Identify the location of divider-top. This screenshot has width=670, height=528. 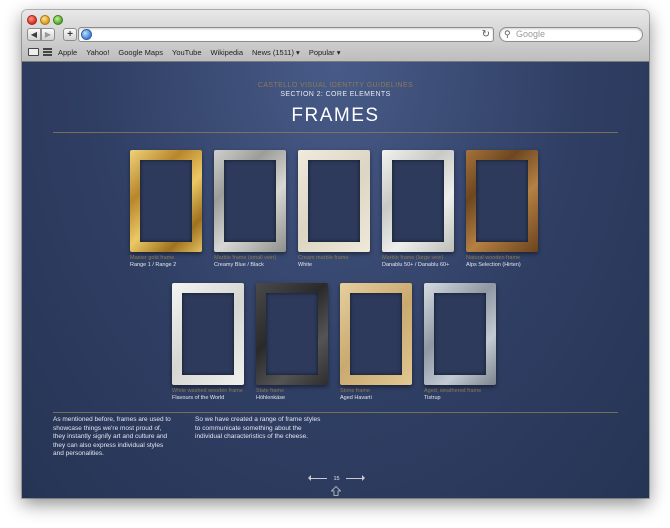
(335, 132).